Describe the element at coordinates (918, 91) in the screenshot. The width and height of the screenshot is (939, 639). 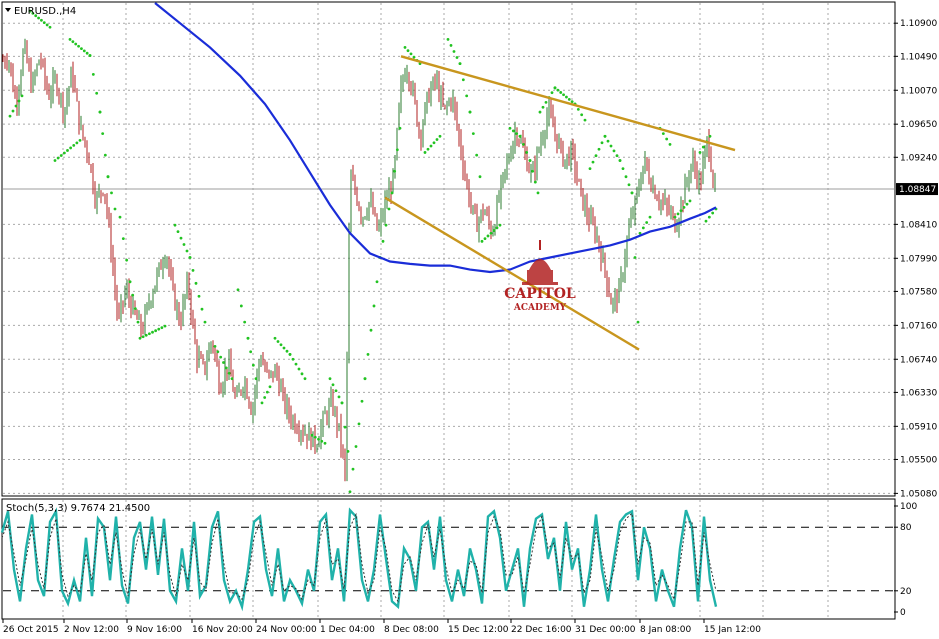
I see `price-tick-label: 1.10070` at that location.